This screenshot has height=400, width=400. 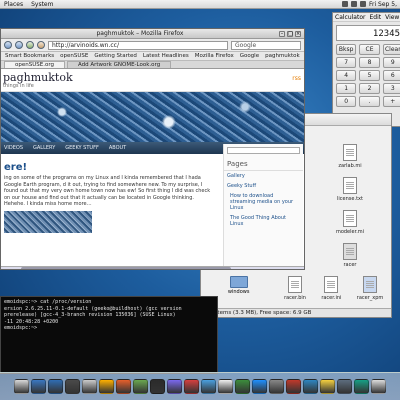 I want to click on bookmark-item: openSUSE, so click(x=74, y=56).